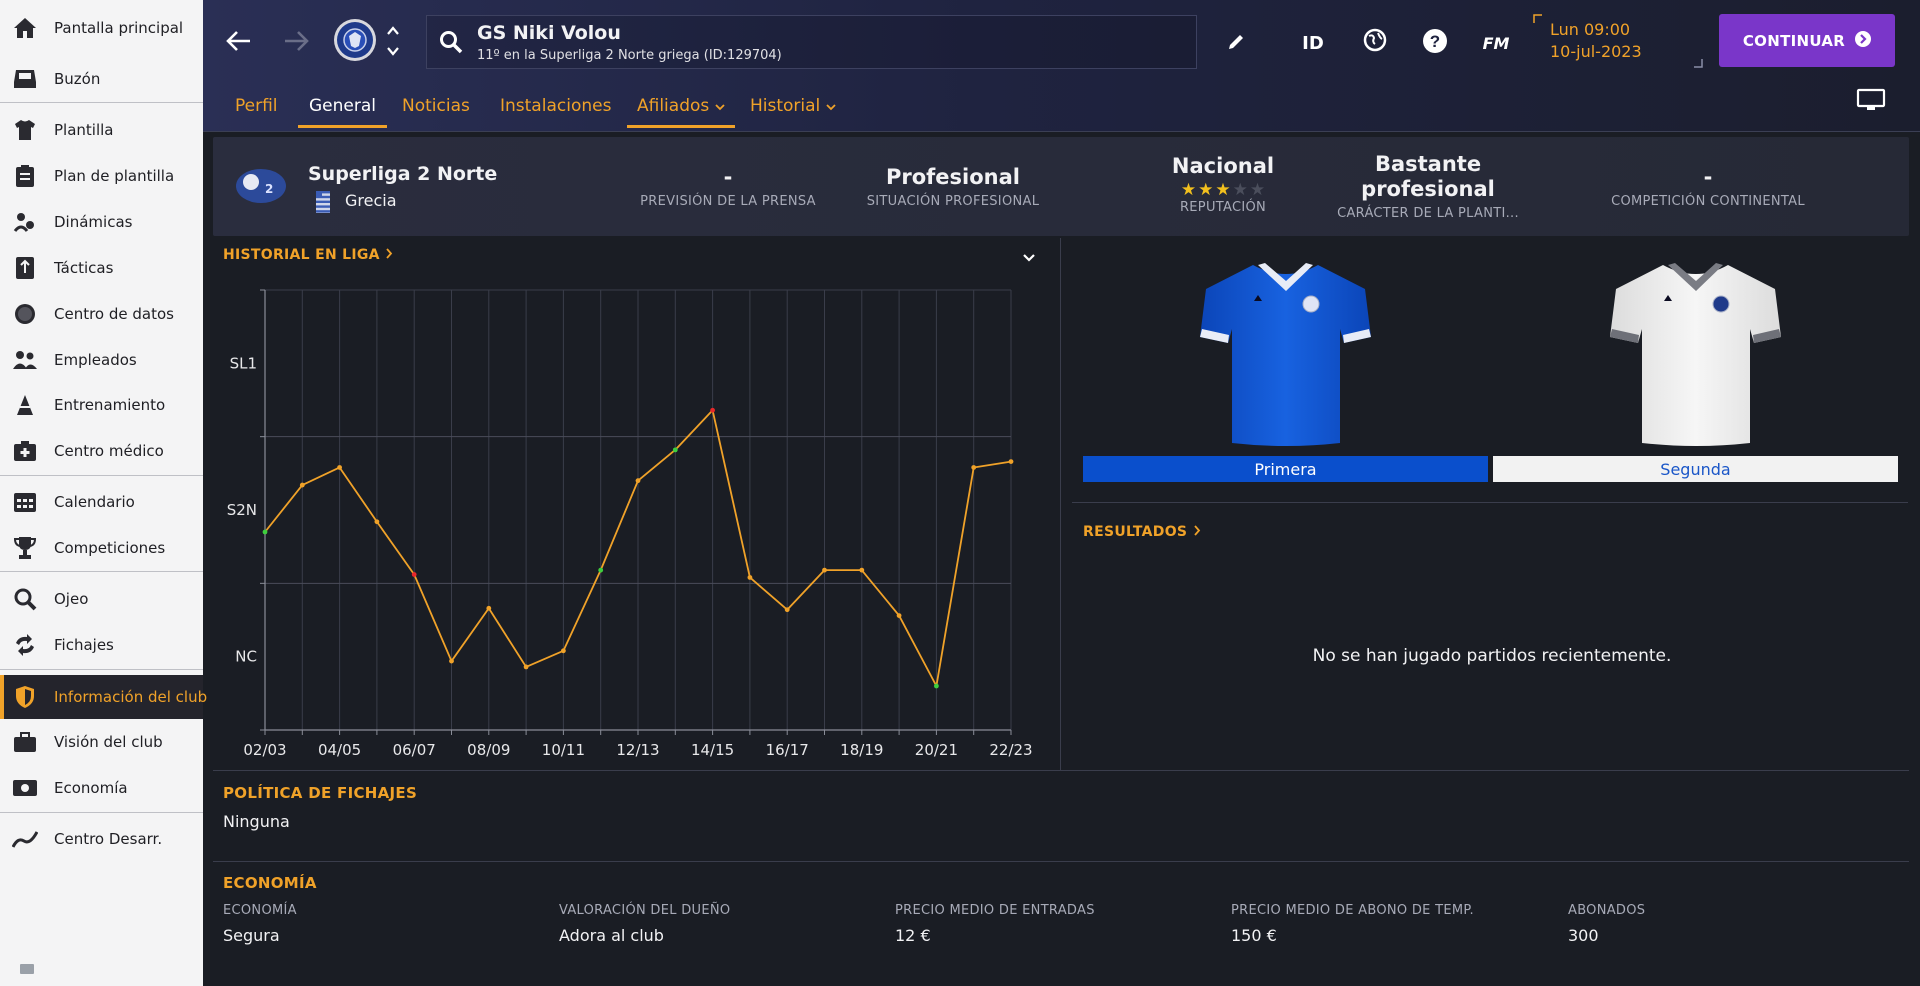 This screenshot has width=1920, height=986. I want to click on sidebar-item-transfers: Fichajes, so click(101, 645).